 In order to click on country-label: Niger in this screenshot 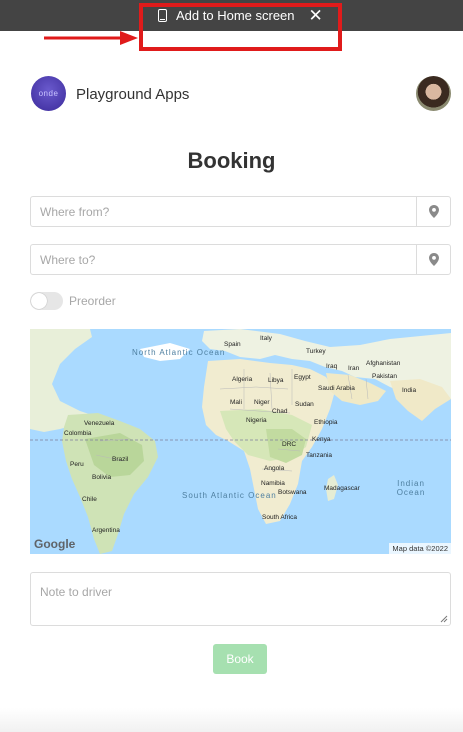, I will do `click(262, 402)`.